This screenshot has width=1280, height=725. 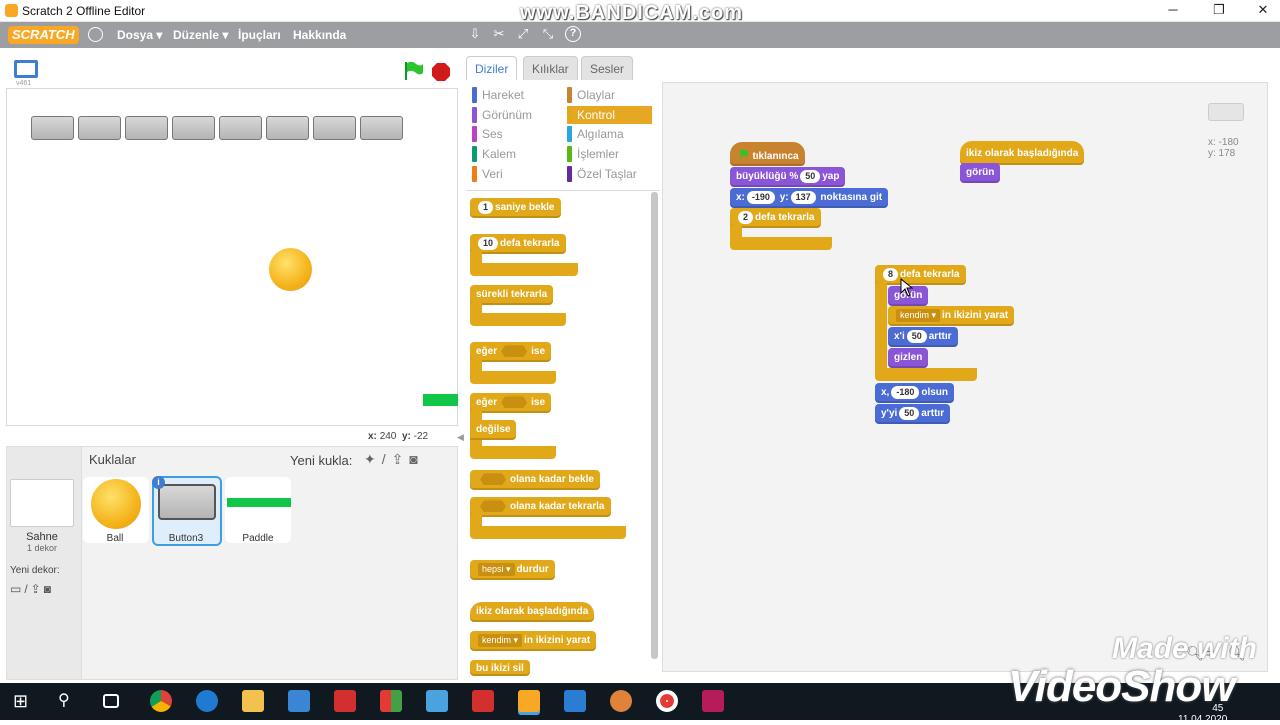 What do you see at coordinates (609, 174) in the screenshot?
I see `category-more-blocks: Özel Taşlar` at bounding box center [609, 174].